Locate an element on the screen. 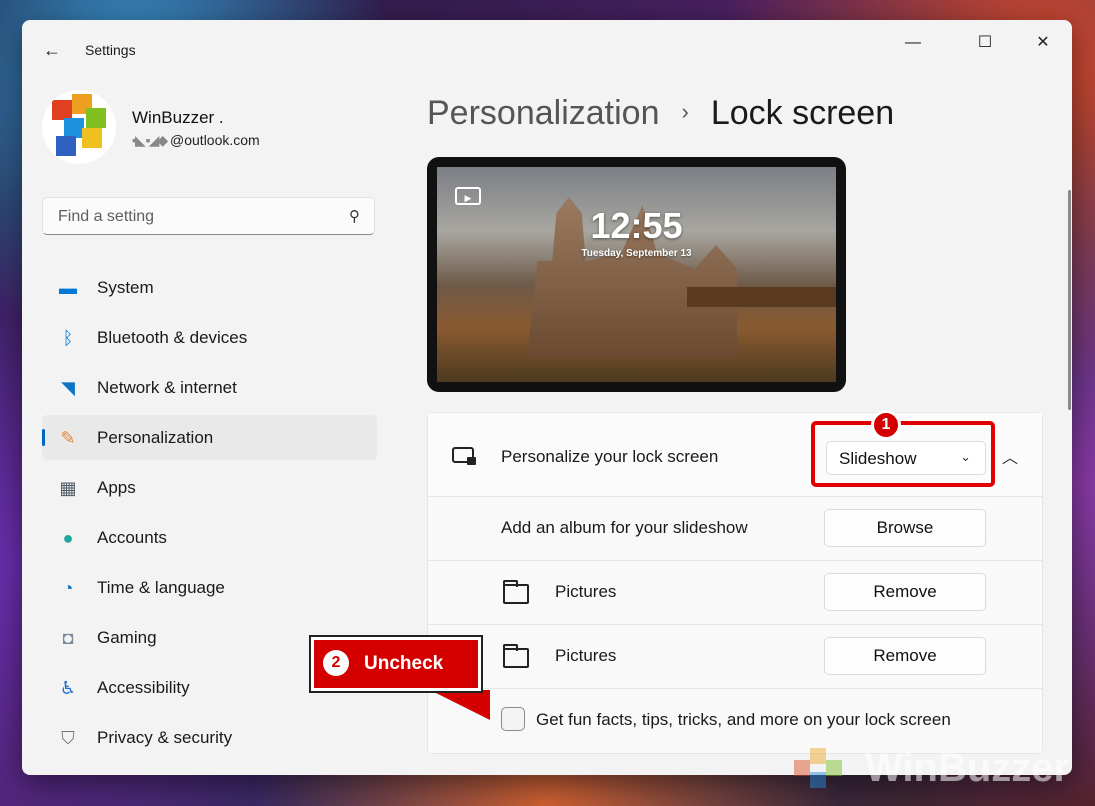  monitor-icon: ▬ is located at coordinates (68, 288).